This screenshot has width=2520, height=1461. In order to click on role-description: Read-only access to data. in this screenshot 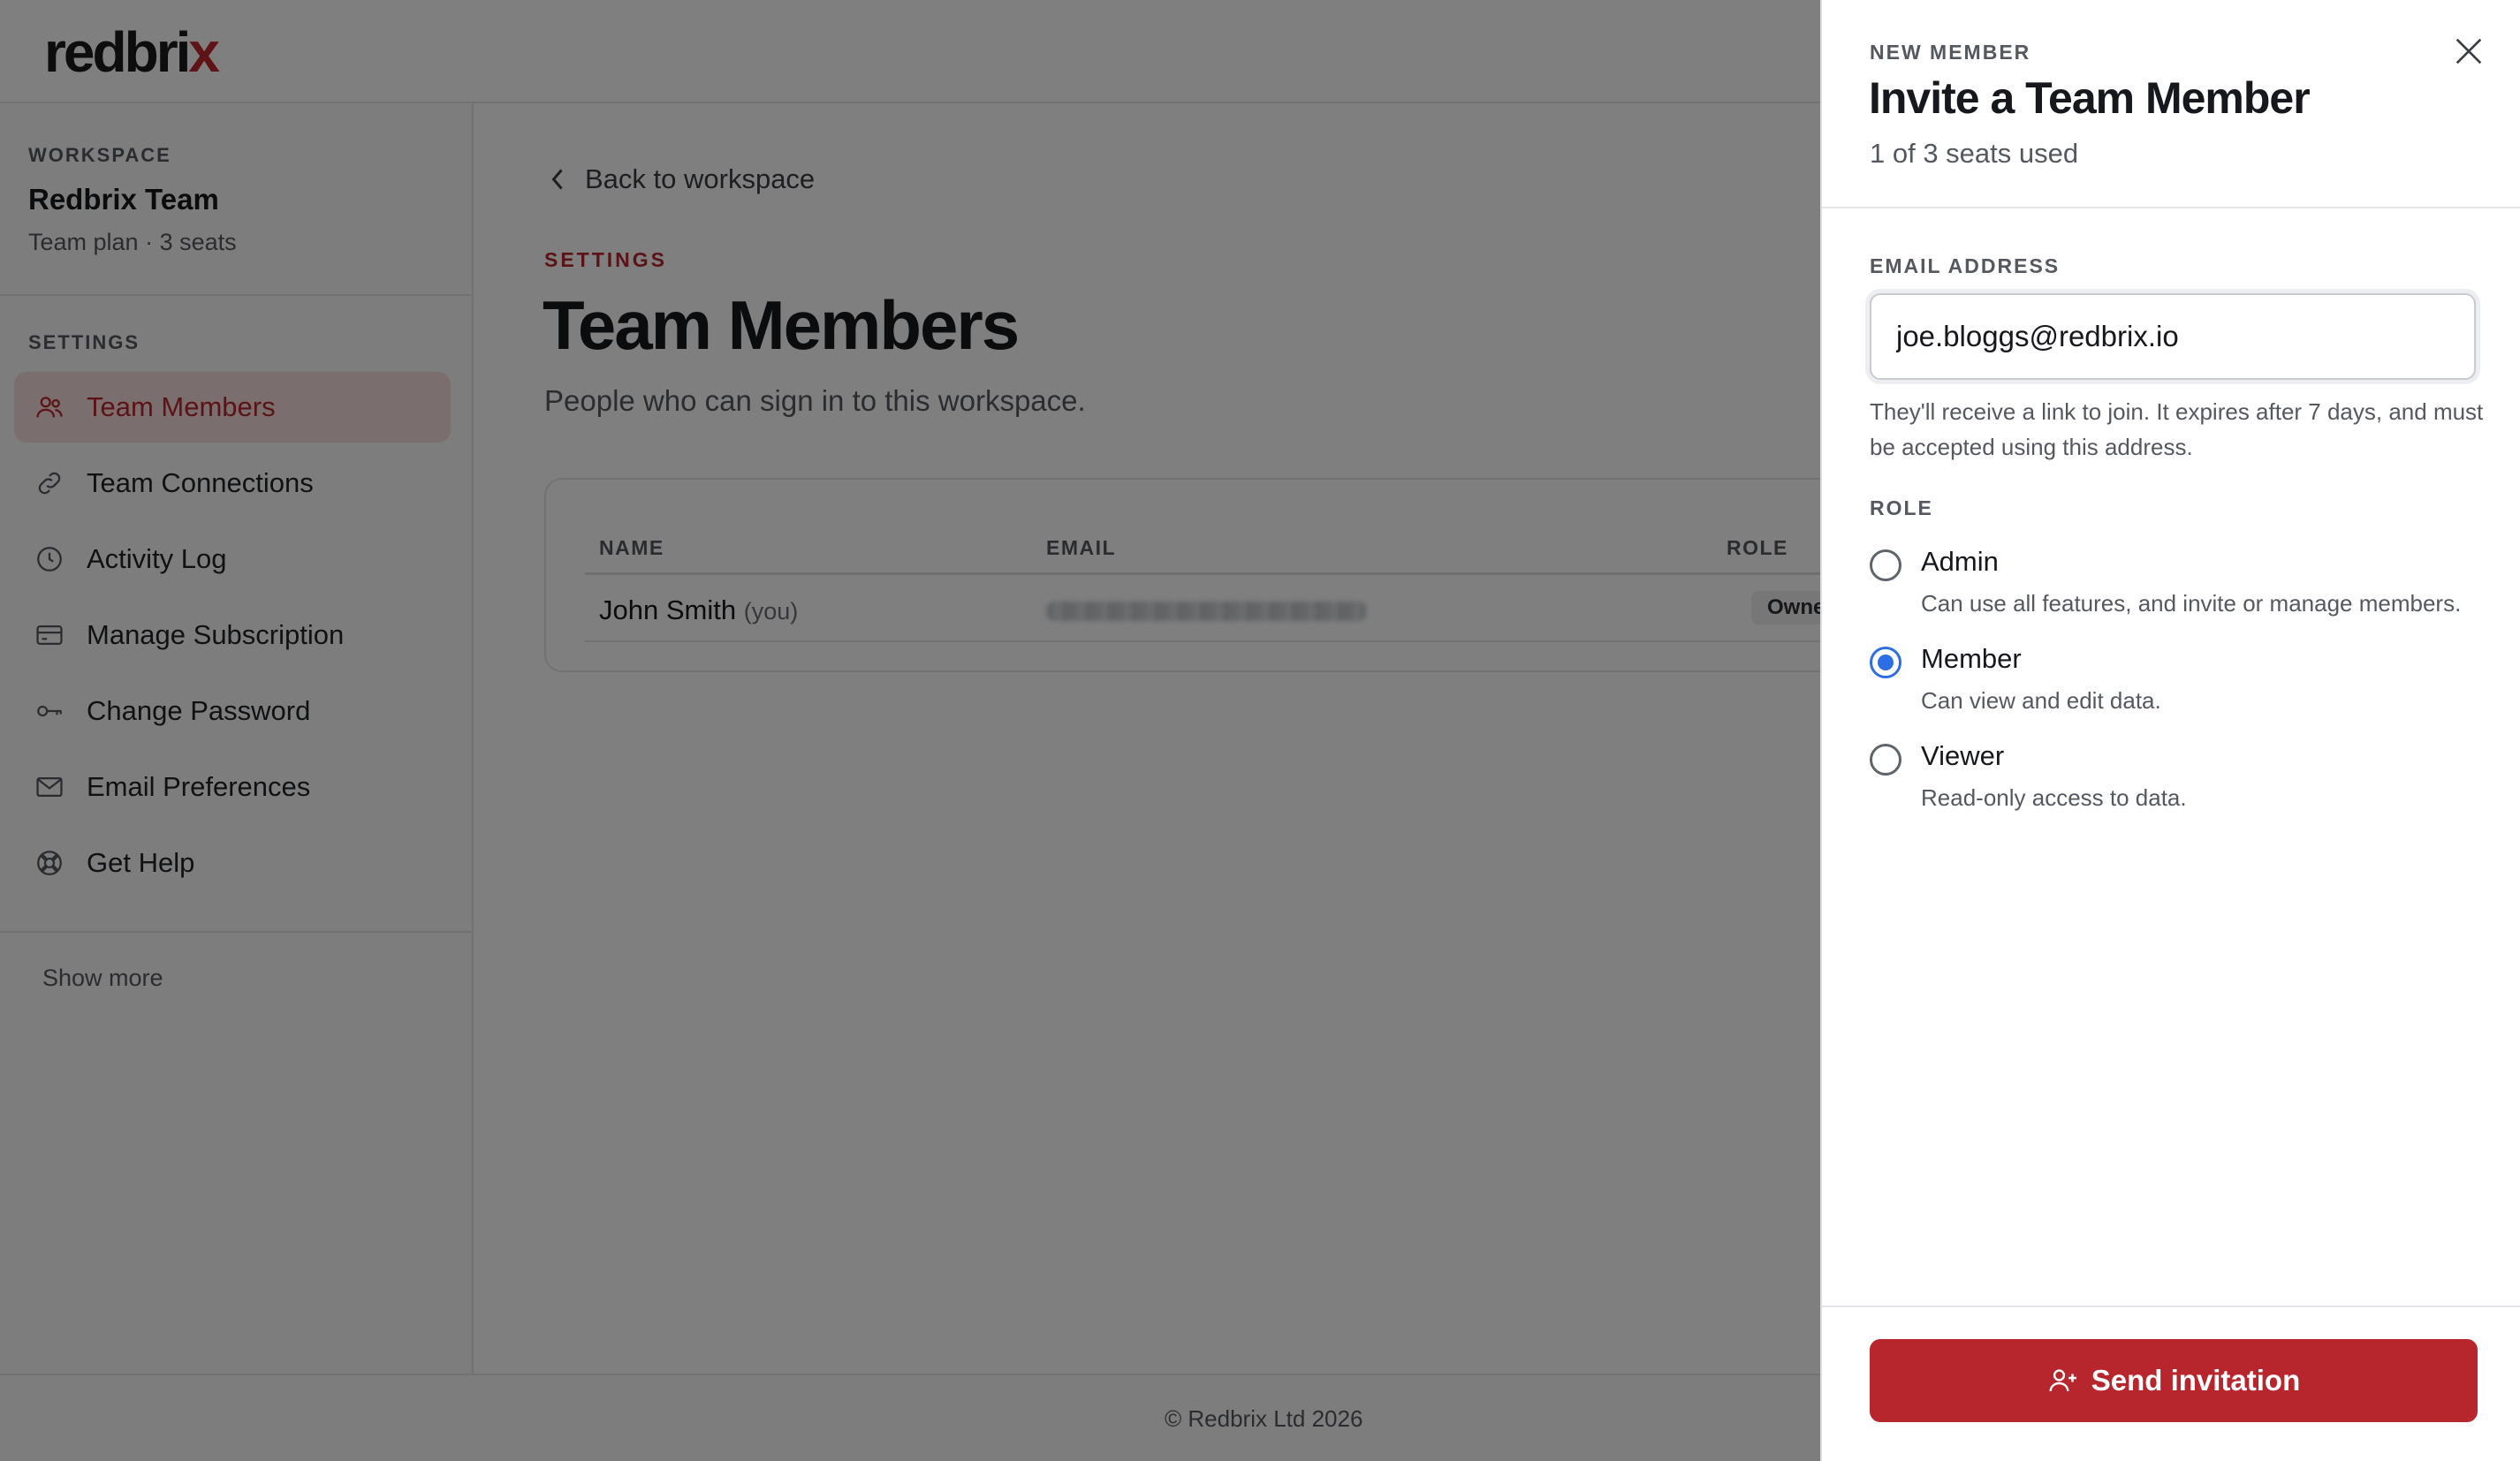, I will do `click(2054, 797)`.